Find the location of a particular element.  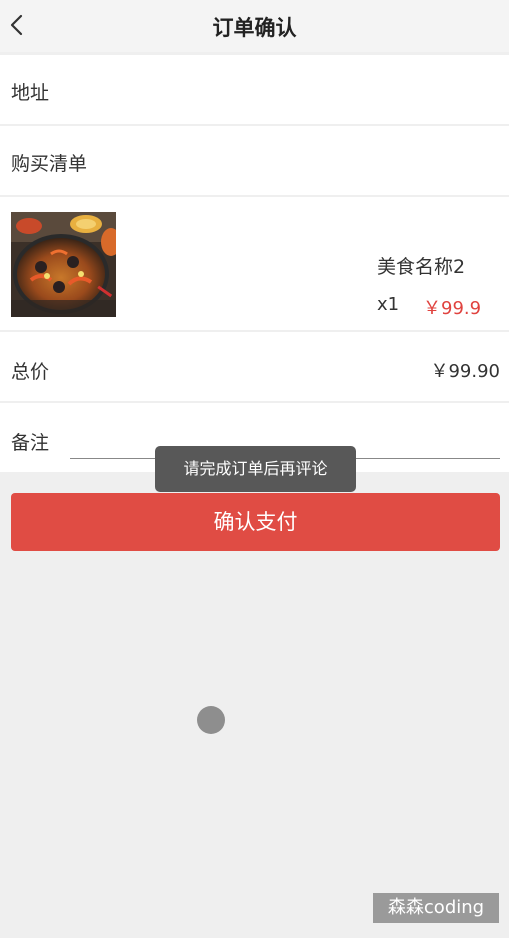

item-quantity: x1 is located at coordinates (388, 304).